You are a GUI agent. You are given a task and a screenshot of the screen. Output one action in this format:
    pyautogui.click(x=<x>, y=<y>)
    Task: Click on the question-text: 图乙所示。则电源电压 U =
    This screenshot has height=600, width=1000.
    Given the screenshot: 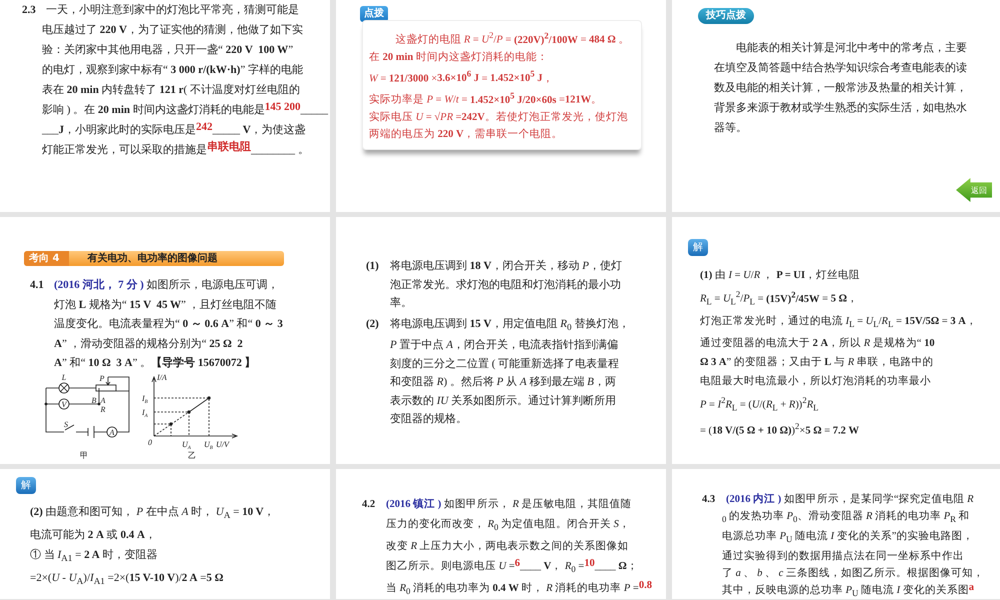 What is the action you would take?
    pyautogui.click(x=450, y=566)
    